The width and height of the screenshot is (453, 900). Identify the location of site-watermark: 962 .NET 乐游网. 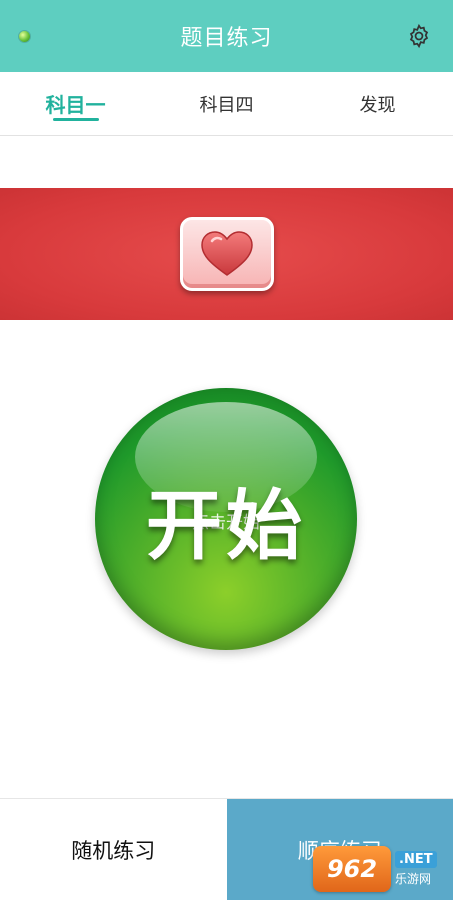
(380, 869).